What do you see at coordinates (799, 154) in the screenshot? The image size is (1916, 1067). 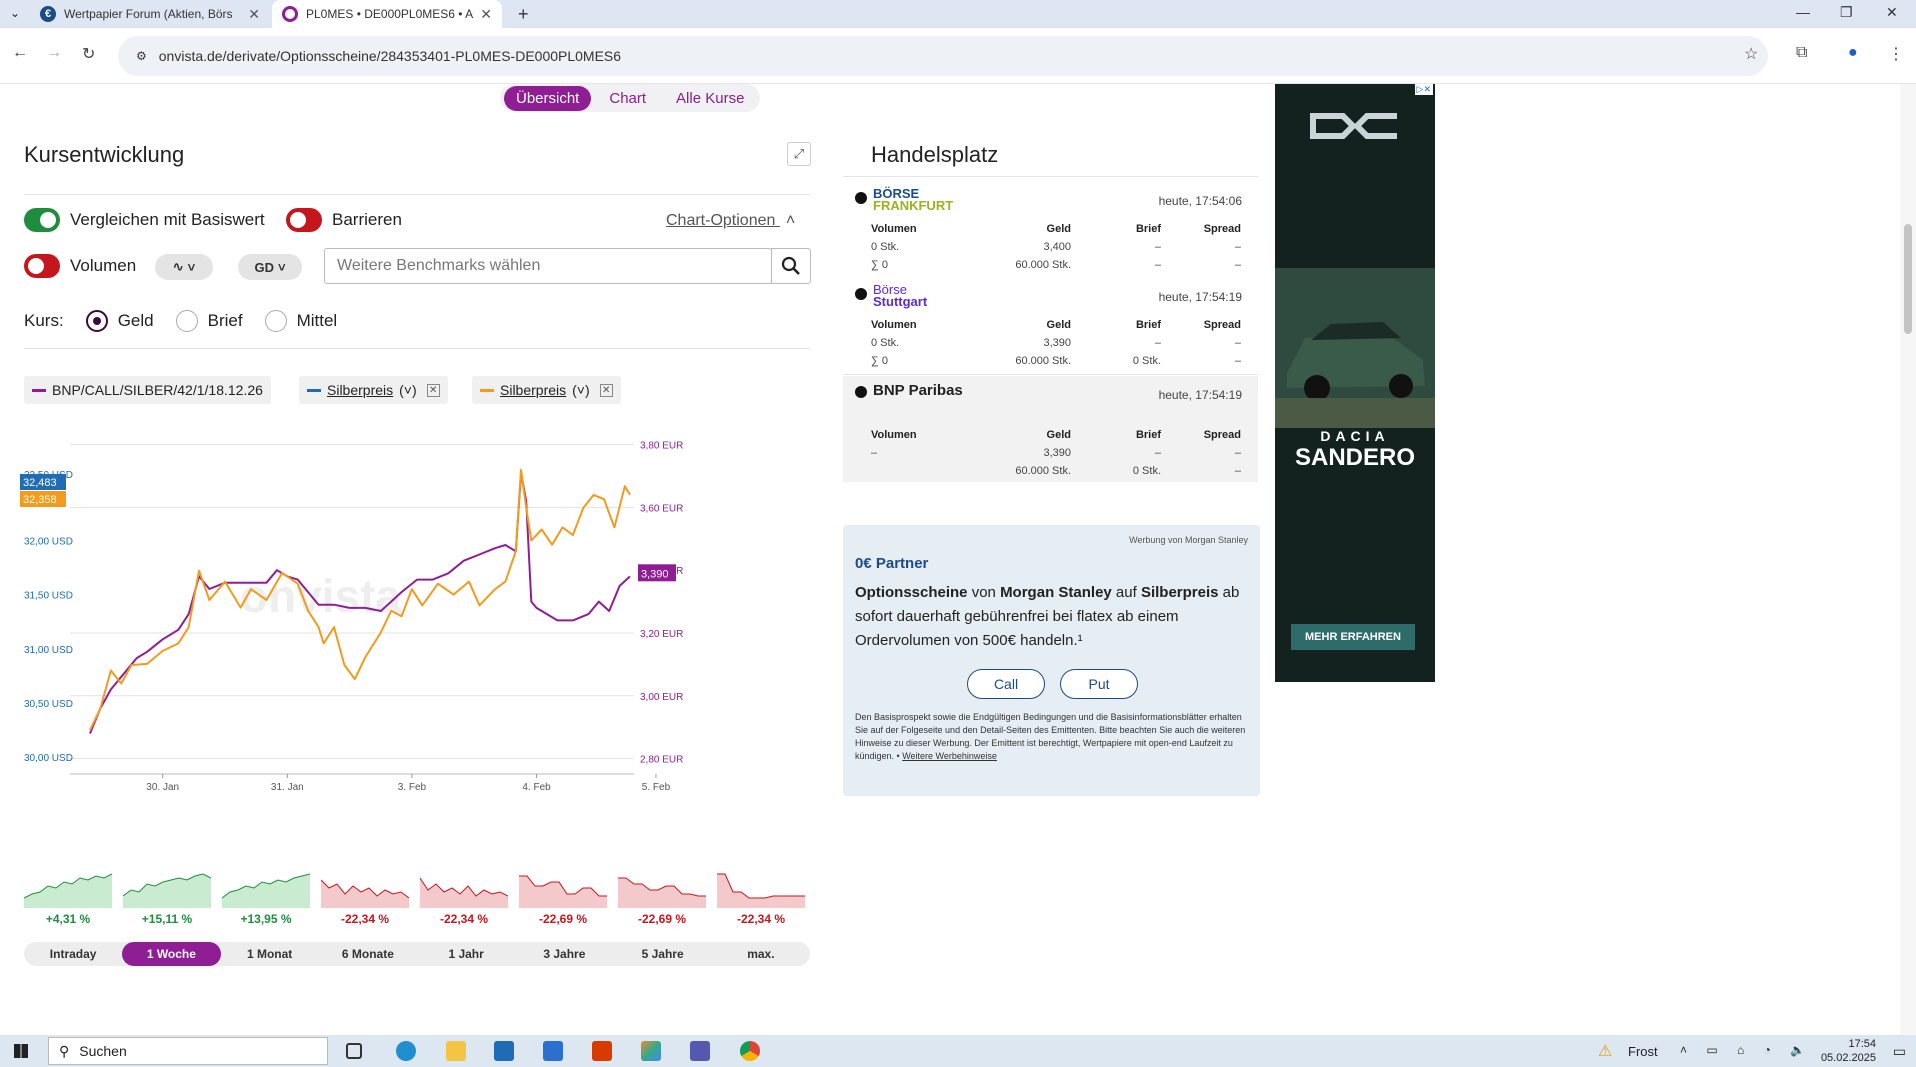 I see `expand-icon: ⤢` at bounding box center [799, 154].